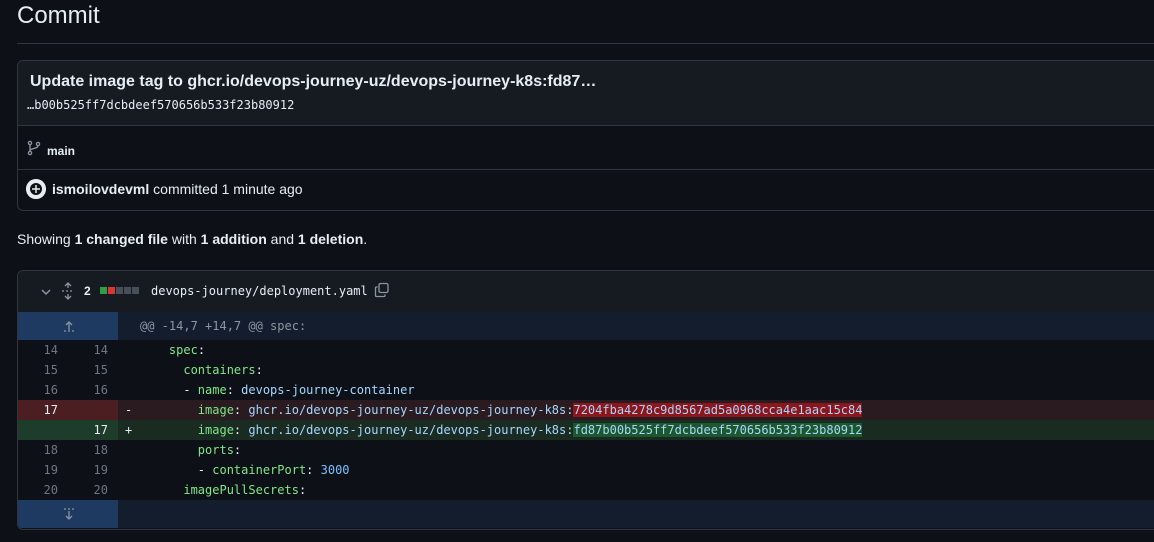  Describe the element at coordinates (68, 291) in the screenshot. I see `expand-all-icon` at that location.